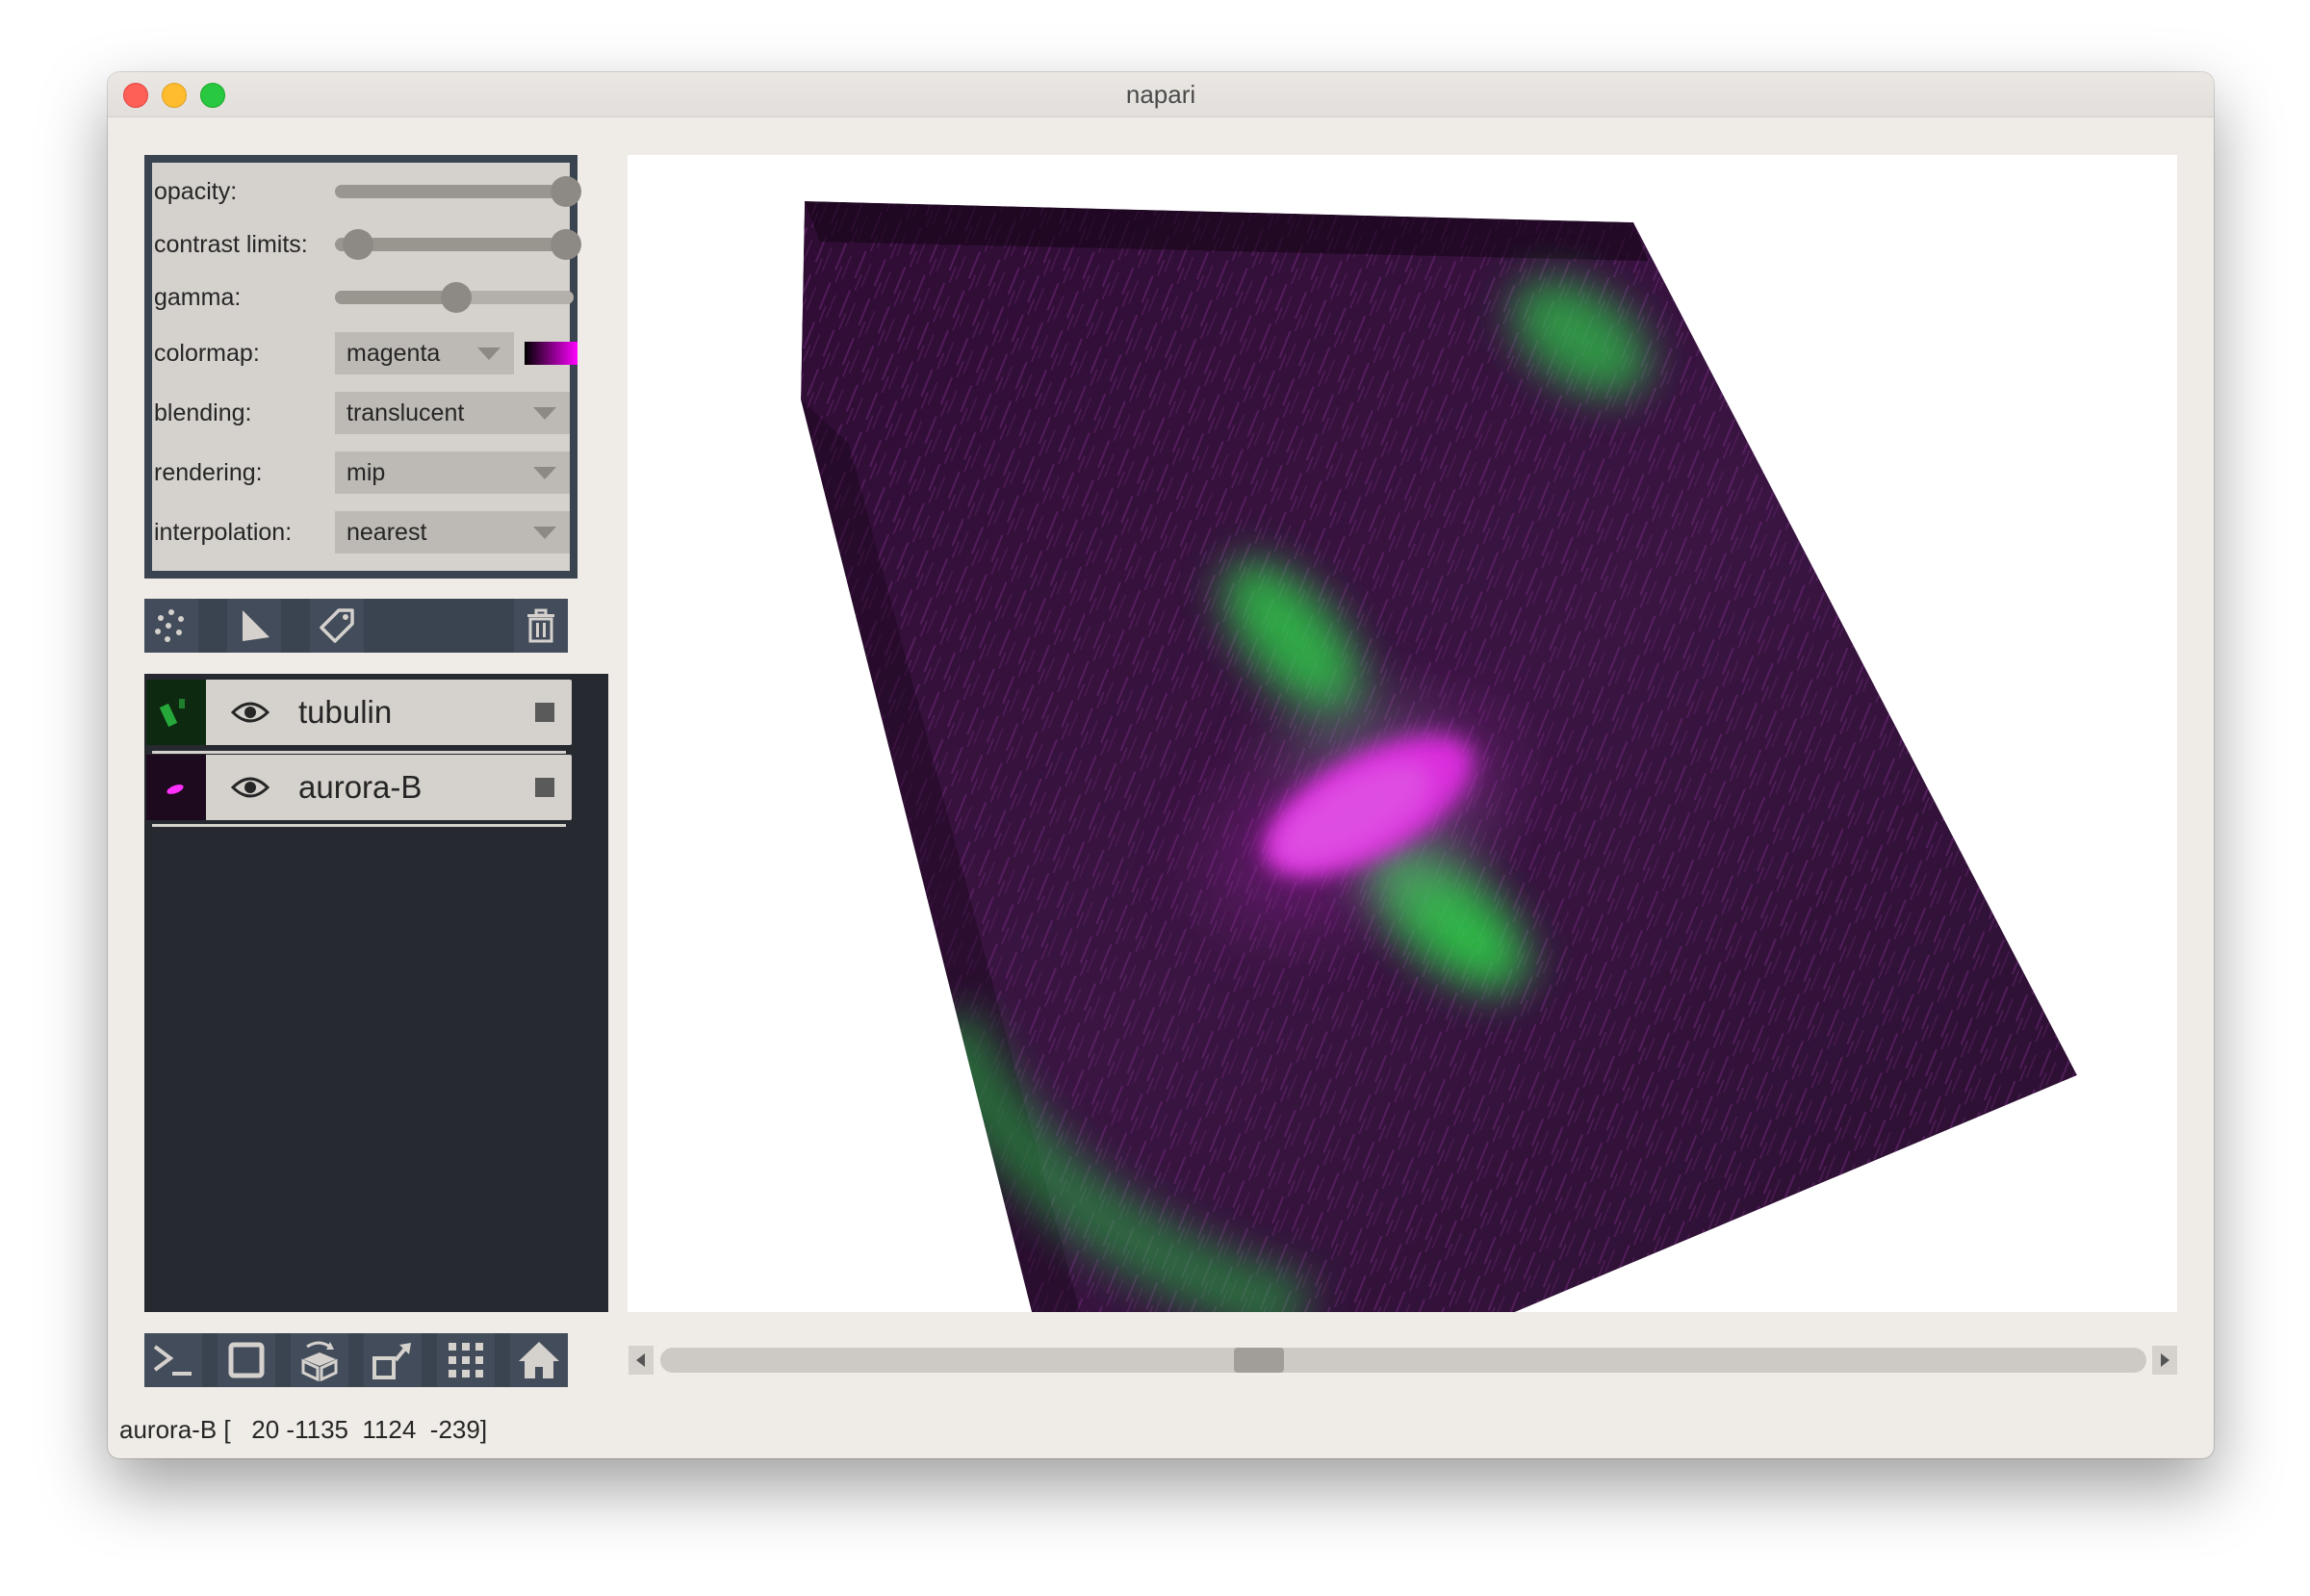  Describe the element at coordinates (363, 297) in the screenshot. I see `gamma-row: gamma:` at that location.